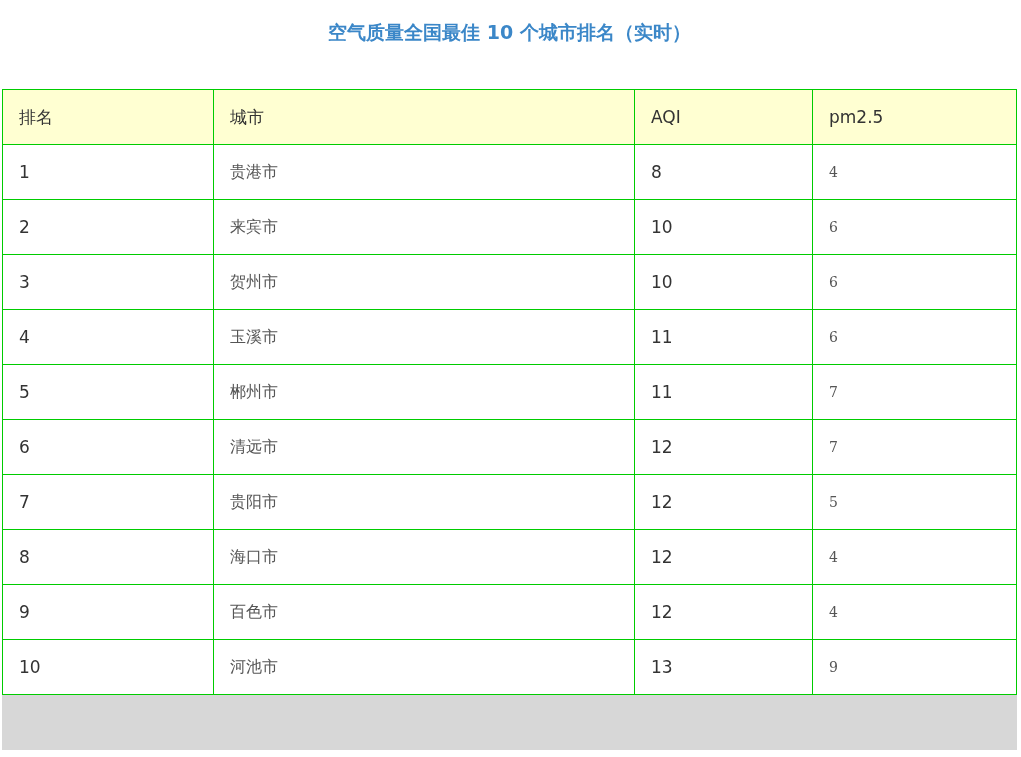 This screenshot has width=1021, height=757. I want to click on table-cell: 2, so click(108, 227).